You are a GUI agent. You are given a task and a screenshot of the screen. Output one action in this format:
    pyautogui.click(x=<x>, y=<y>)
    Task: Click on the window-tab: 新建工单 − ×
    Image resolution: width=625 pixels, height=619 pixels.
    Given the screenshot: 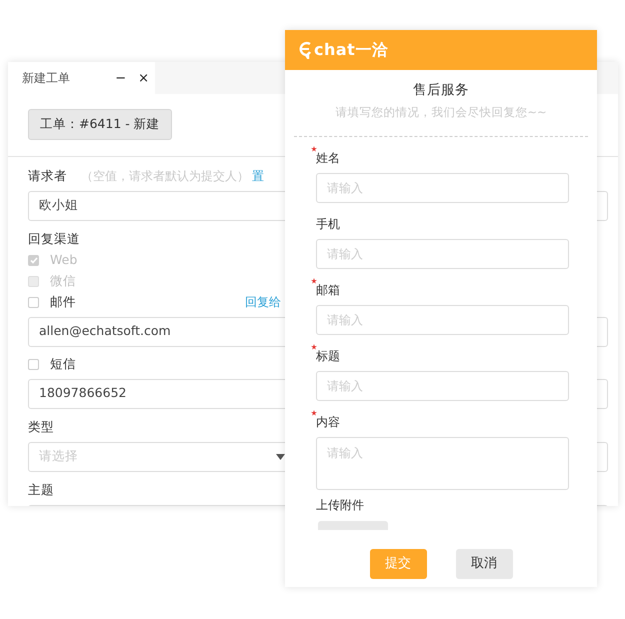 What is the action you would take?
    pyautogui.click(x=81, y=78)
    